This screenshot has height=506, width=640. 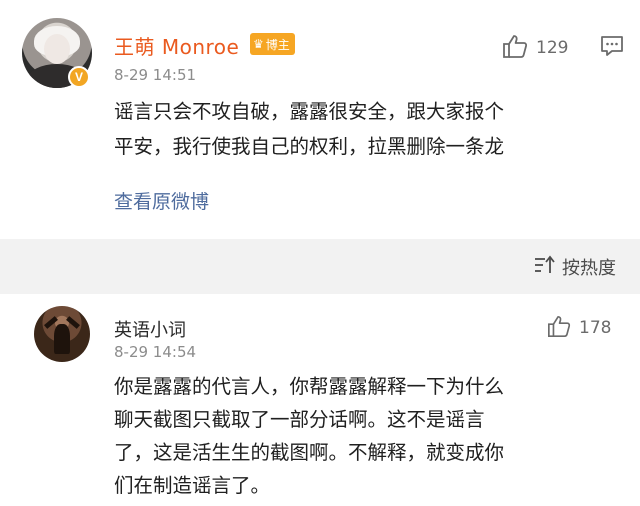 I want to click on comment-line: 平安，我行使我自己的权利，拉黑删除一条龙, so click(x=309, y=146).